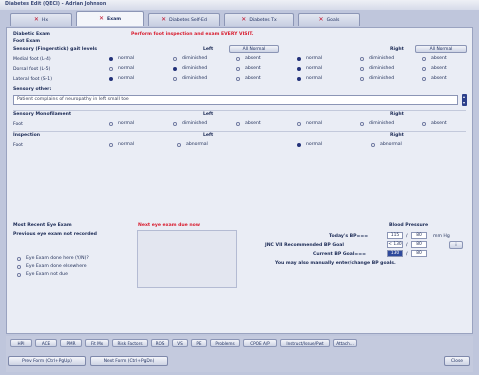  What do you see at coordinates (419, 253) in the screenshot?
I see `bp-current-diastolic: 80` at bounding box center [419, 253].